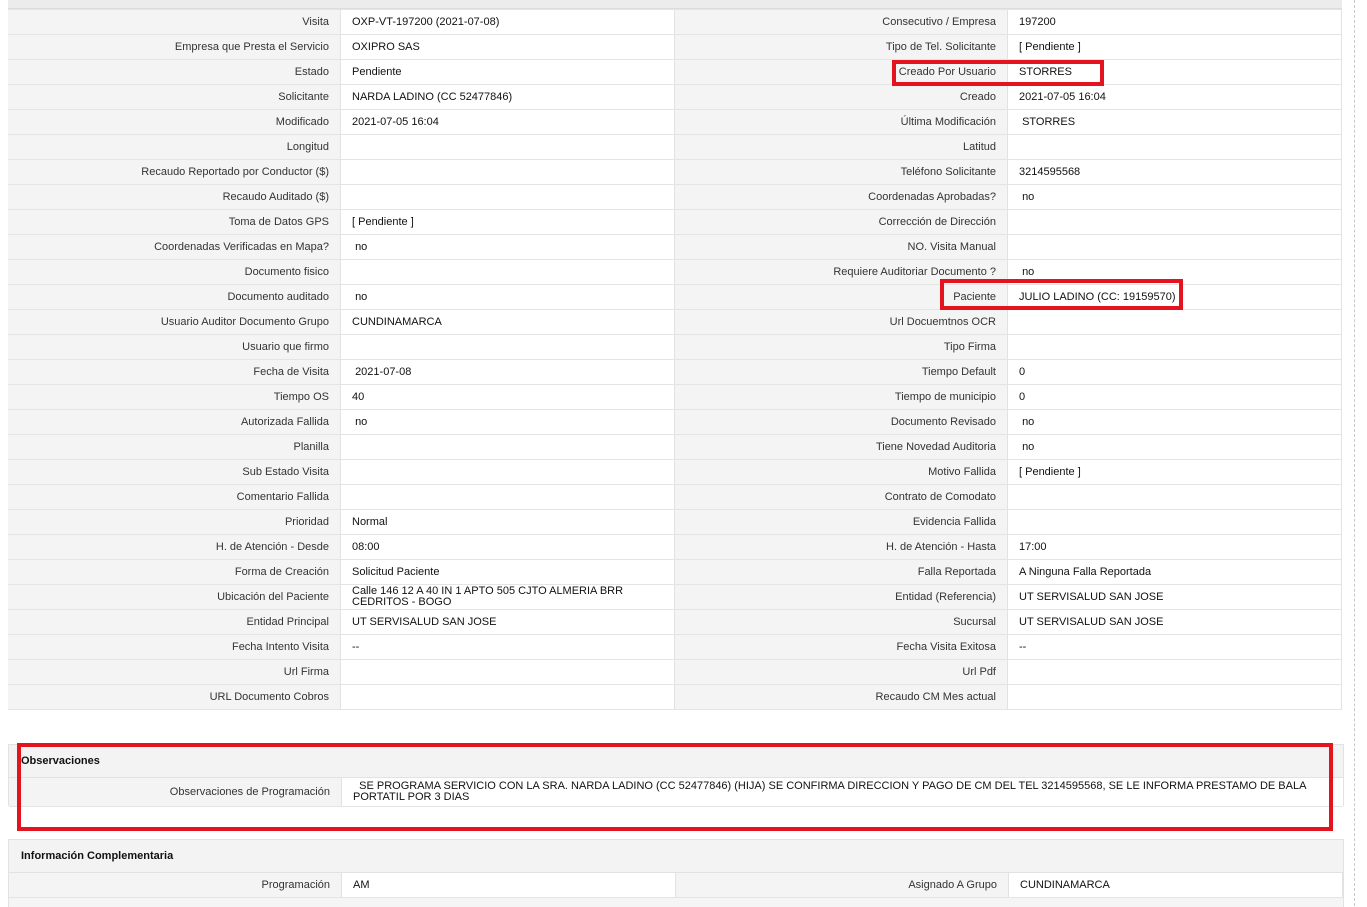  Describe the element at coordinates (174, 522) in the screenshot. I see `field-label: Prioridad` at that location.